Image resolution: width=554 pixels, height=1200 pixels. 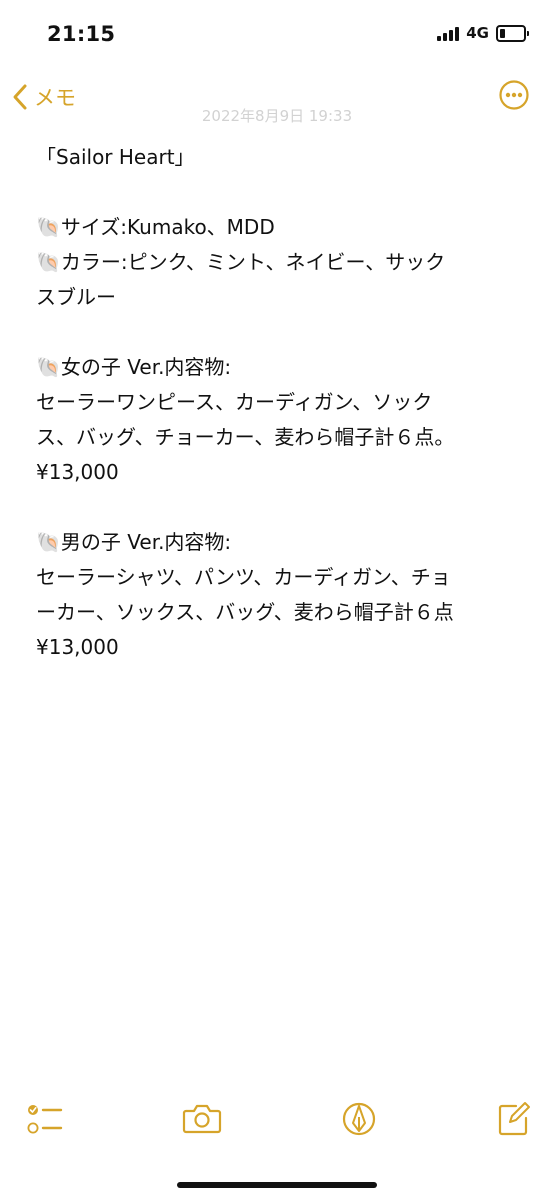 I want to click on battery-icon, so click(x=512, y=33).